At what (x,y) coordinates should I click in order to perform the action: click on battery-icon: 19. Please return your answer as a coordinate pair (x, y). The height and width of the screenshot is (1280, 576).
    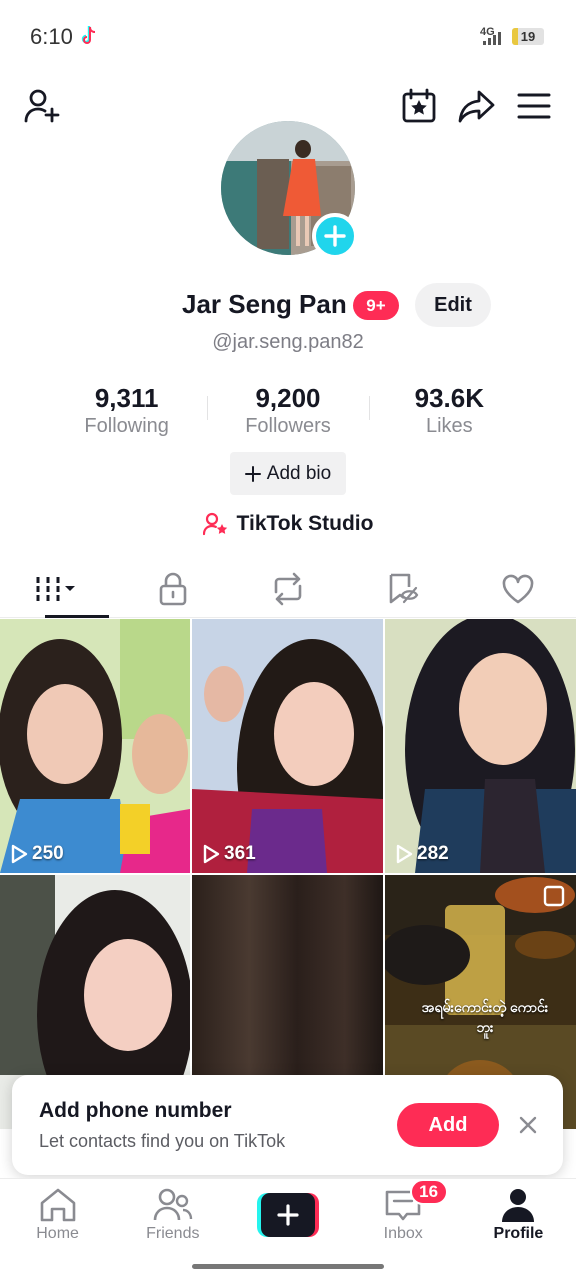
    Looking at the image, I should click on (528, 36).